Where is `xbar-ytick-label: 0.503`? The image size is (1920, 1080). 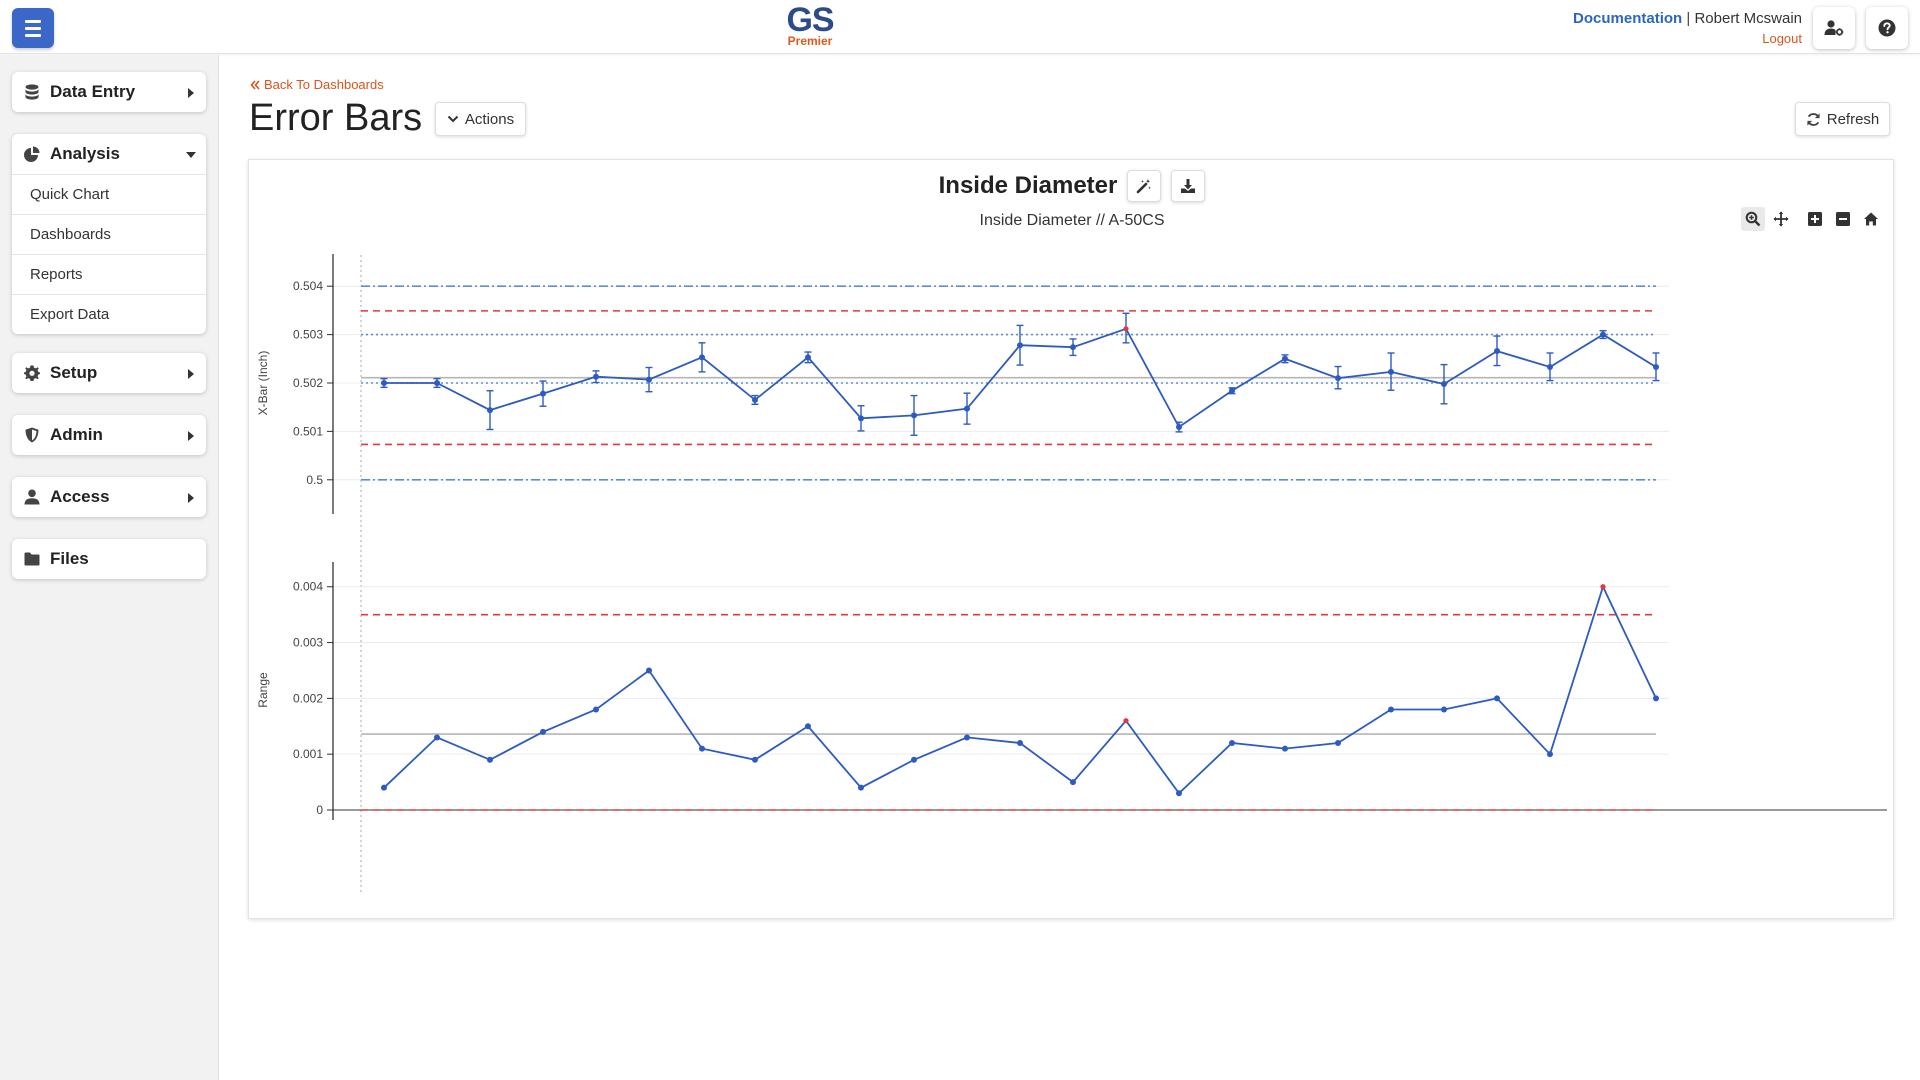 xbar-ytick-label: 0.503 is located at coordinates (308, 335).